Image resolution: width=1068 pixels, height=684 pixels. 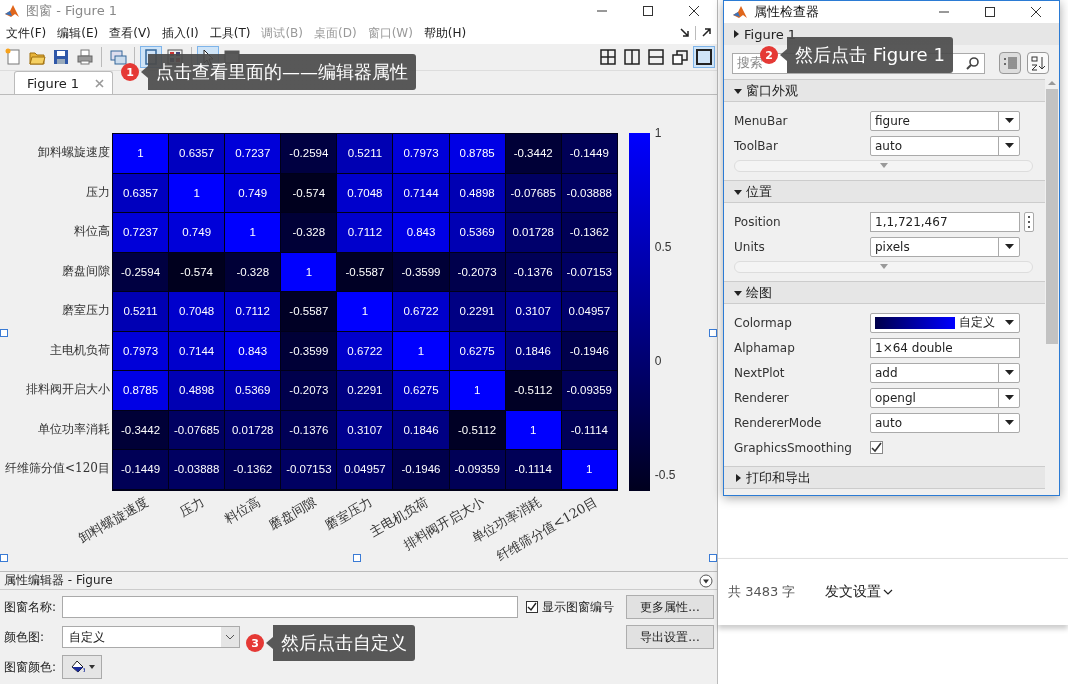 What do you see at coordinates (82, 667) in the screenshot?
I see `color-picker-button` at bounding box center [82, 667].